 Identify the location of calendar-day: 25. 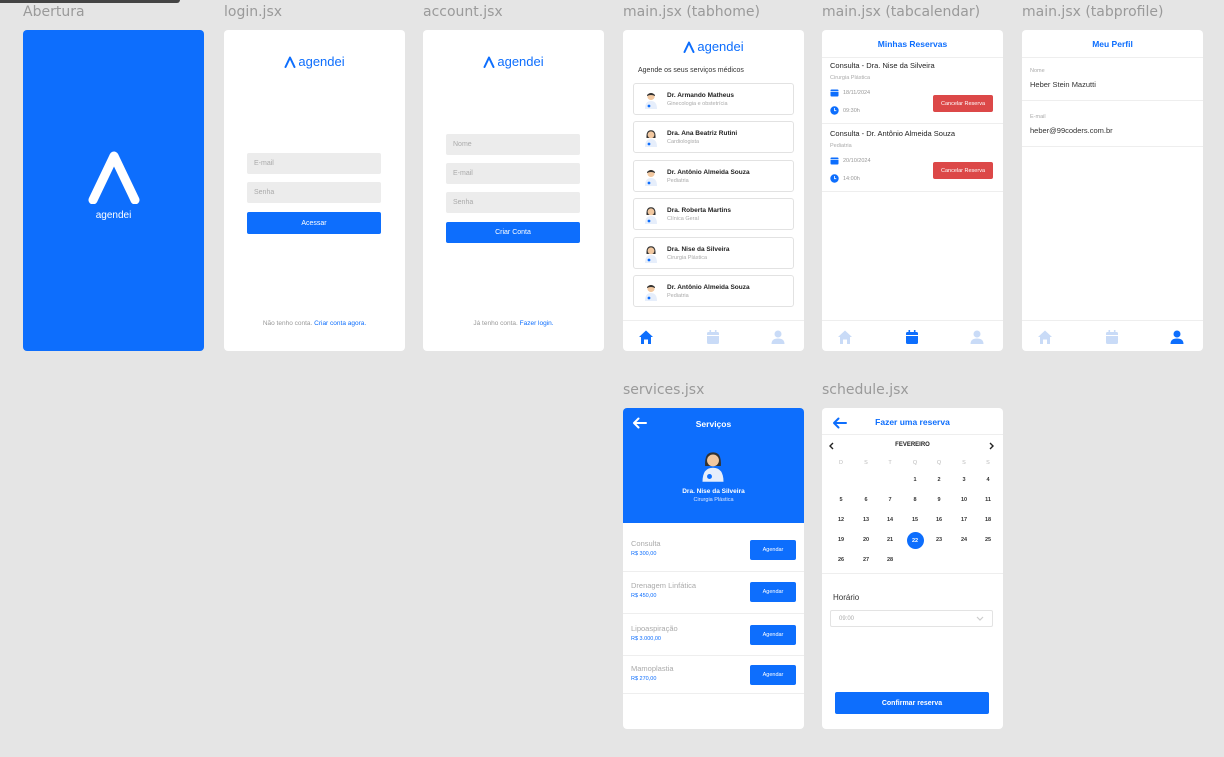
(988, 540).